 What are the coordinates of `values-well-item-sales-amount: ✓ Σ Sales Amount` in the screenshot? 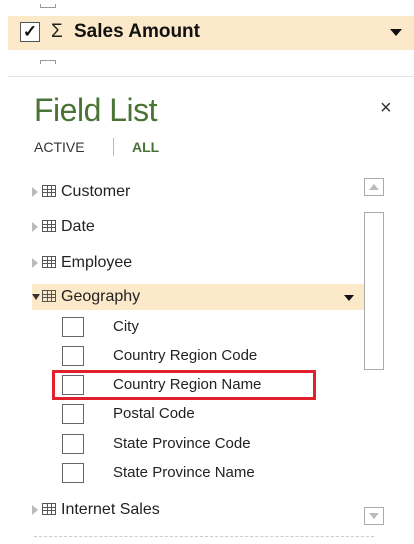 It's located at (211, 33).